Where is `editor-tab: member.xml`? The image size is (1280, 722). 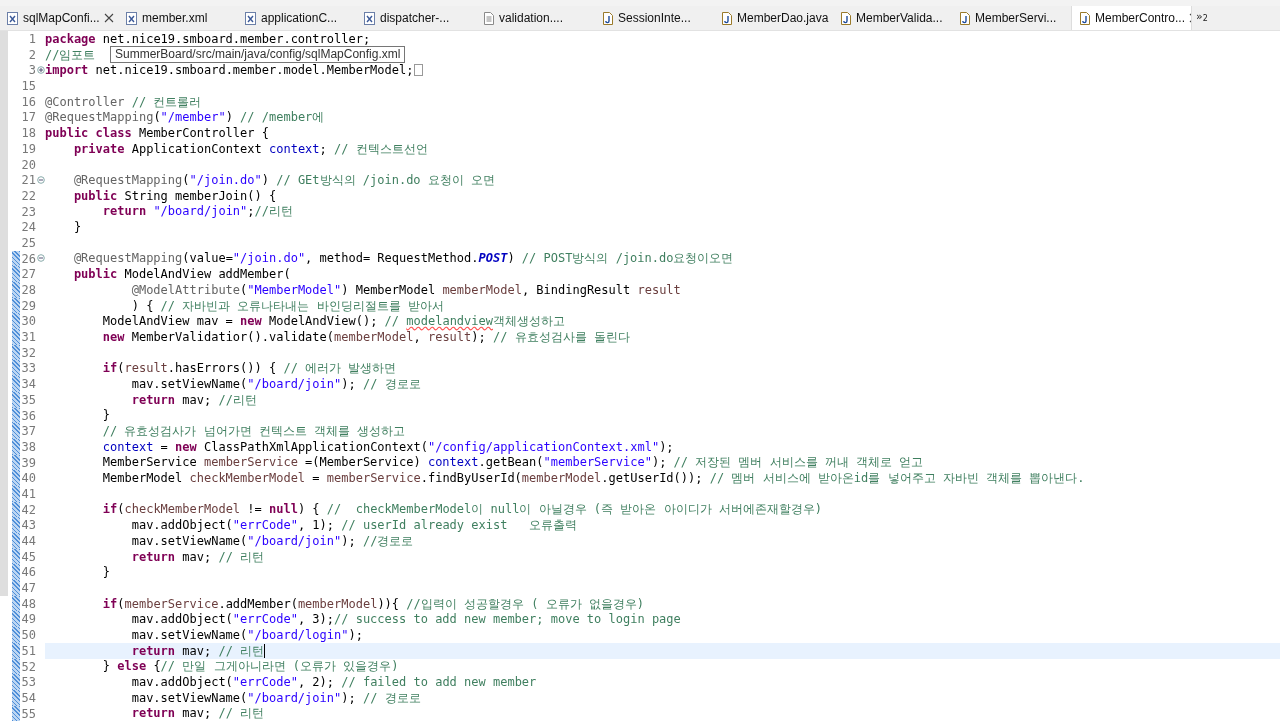
editor-tab: member.xml is located at coordinates (178, 18).